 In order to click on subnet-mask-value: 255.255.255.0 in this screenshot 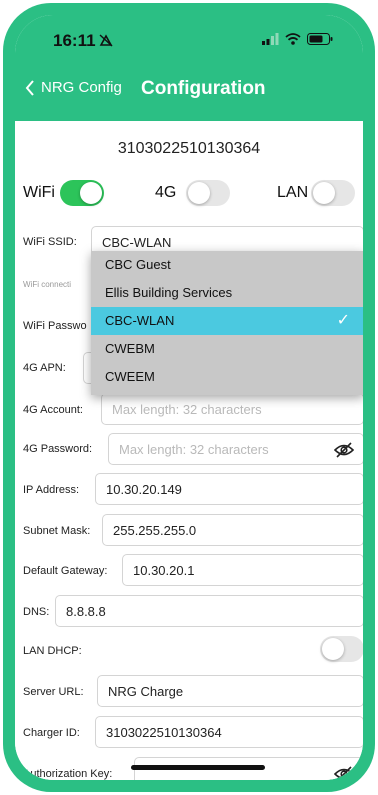, I will do `click(155, 530)`.